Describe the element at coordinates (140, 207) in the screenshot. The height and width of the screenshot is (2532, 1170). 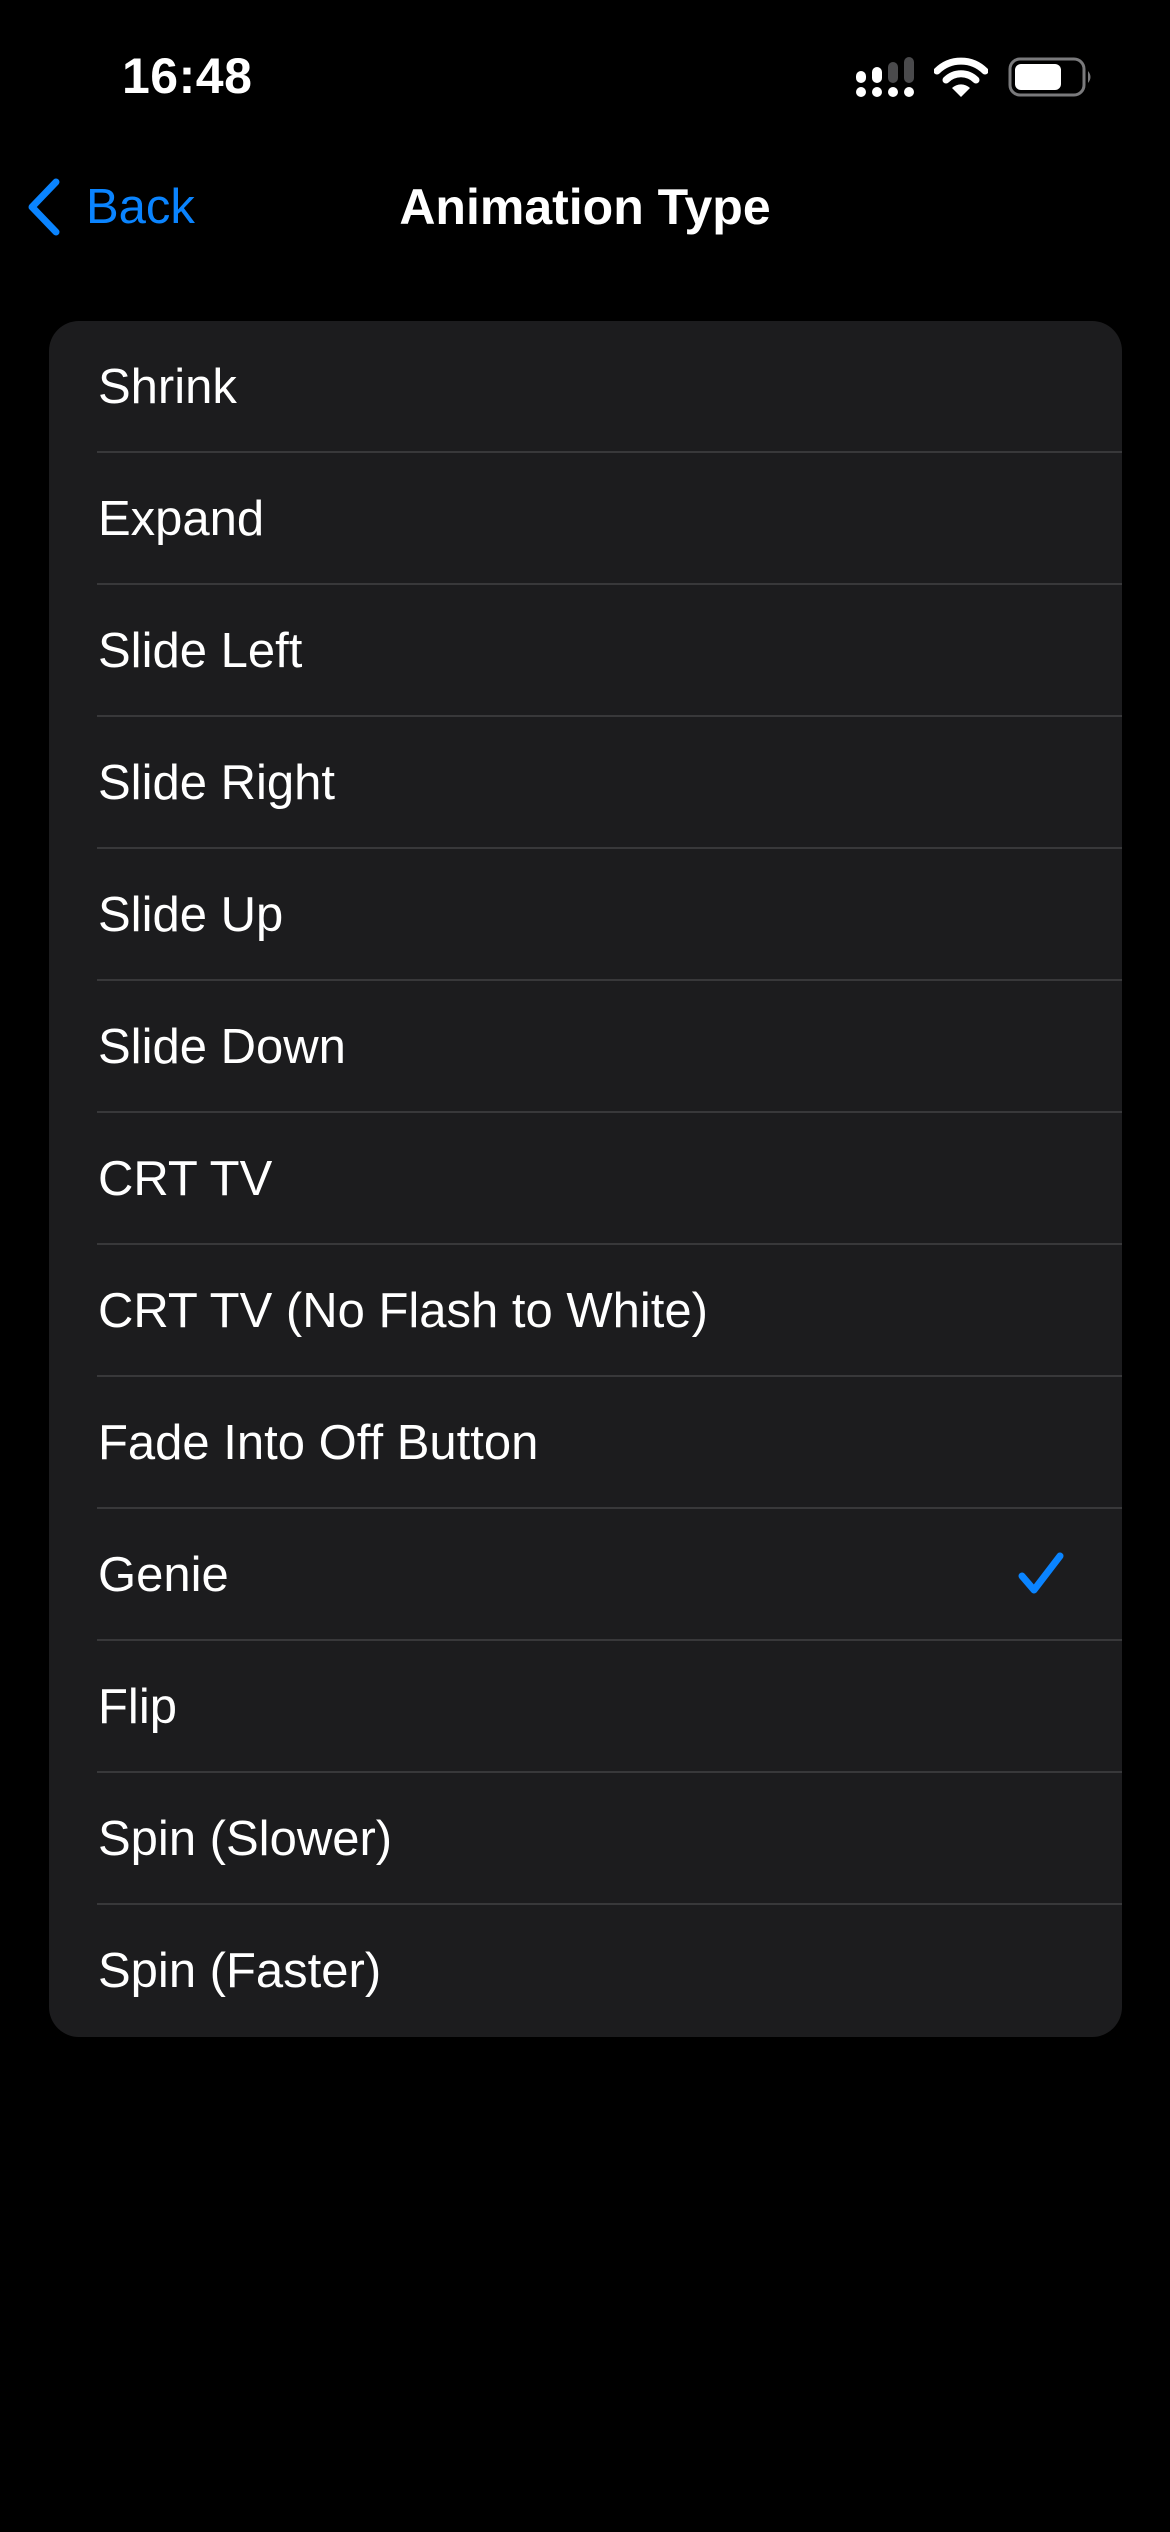
I see `back-label: Back` at that location.